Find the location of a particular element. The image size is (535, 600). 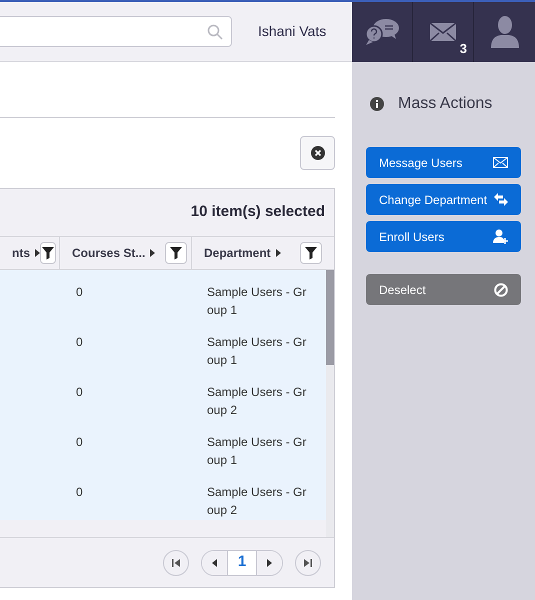

column-header: Department is located at coordinates (237, 253).